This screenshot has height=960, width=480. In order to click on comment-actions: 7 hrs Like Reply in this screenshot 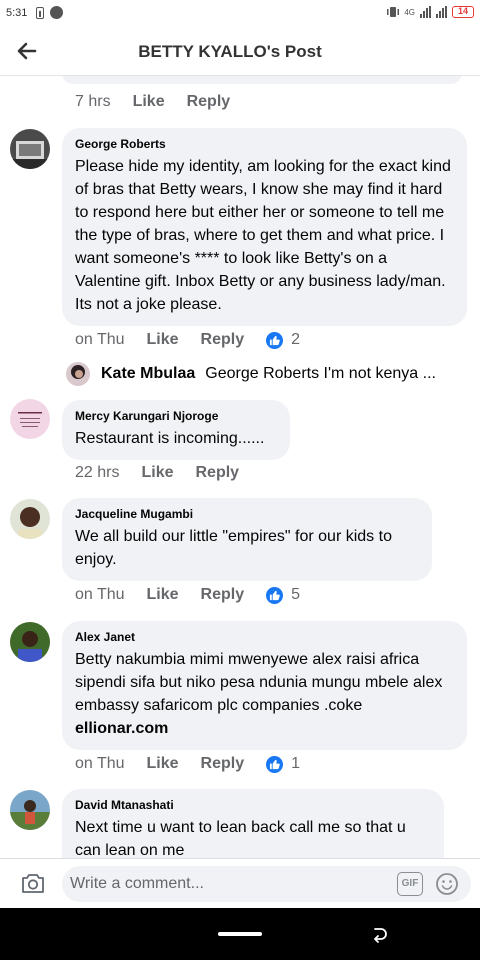, I will do `click(163, 102)`.